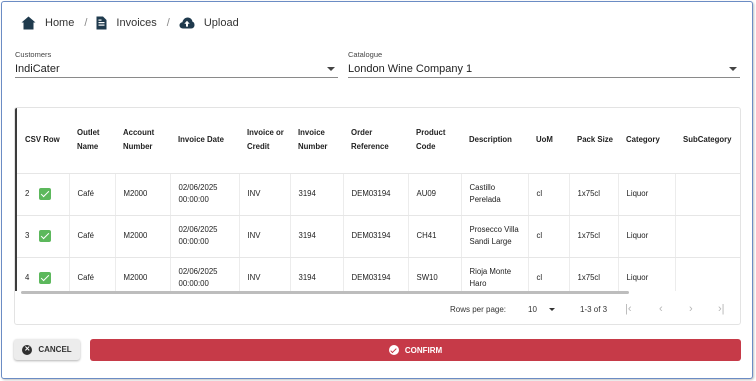 This screenshot has height=381, width=756. Describe the element at coordinates (101, 23) in the screenshot. I see `invoice-icon` at that location.